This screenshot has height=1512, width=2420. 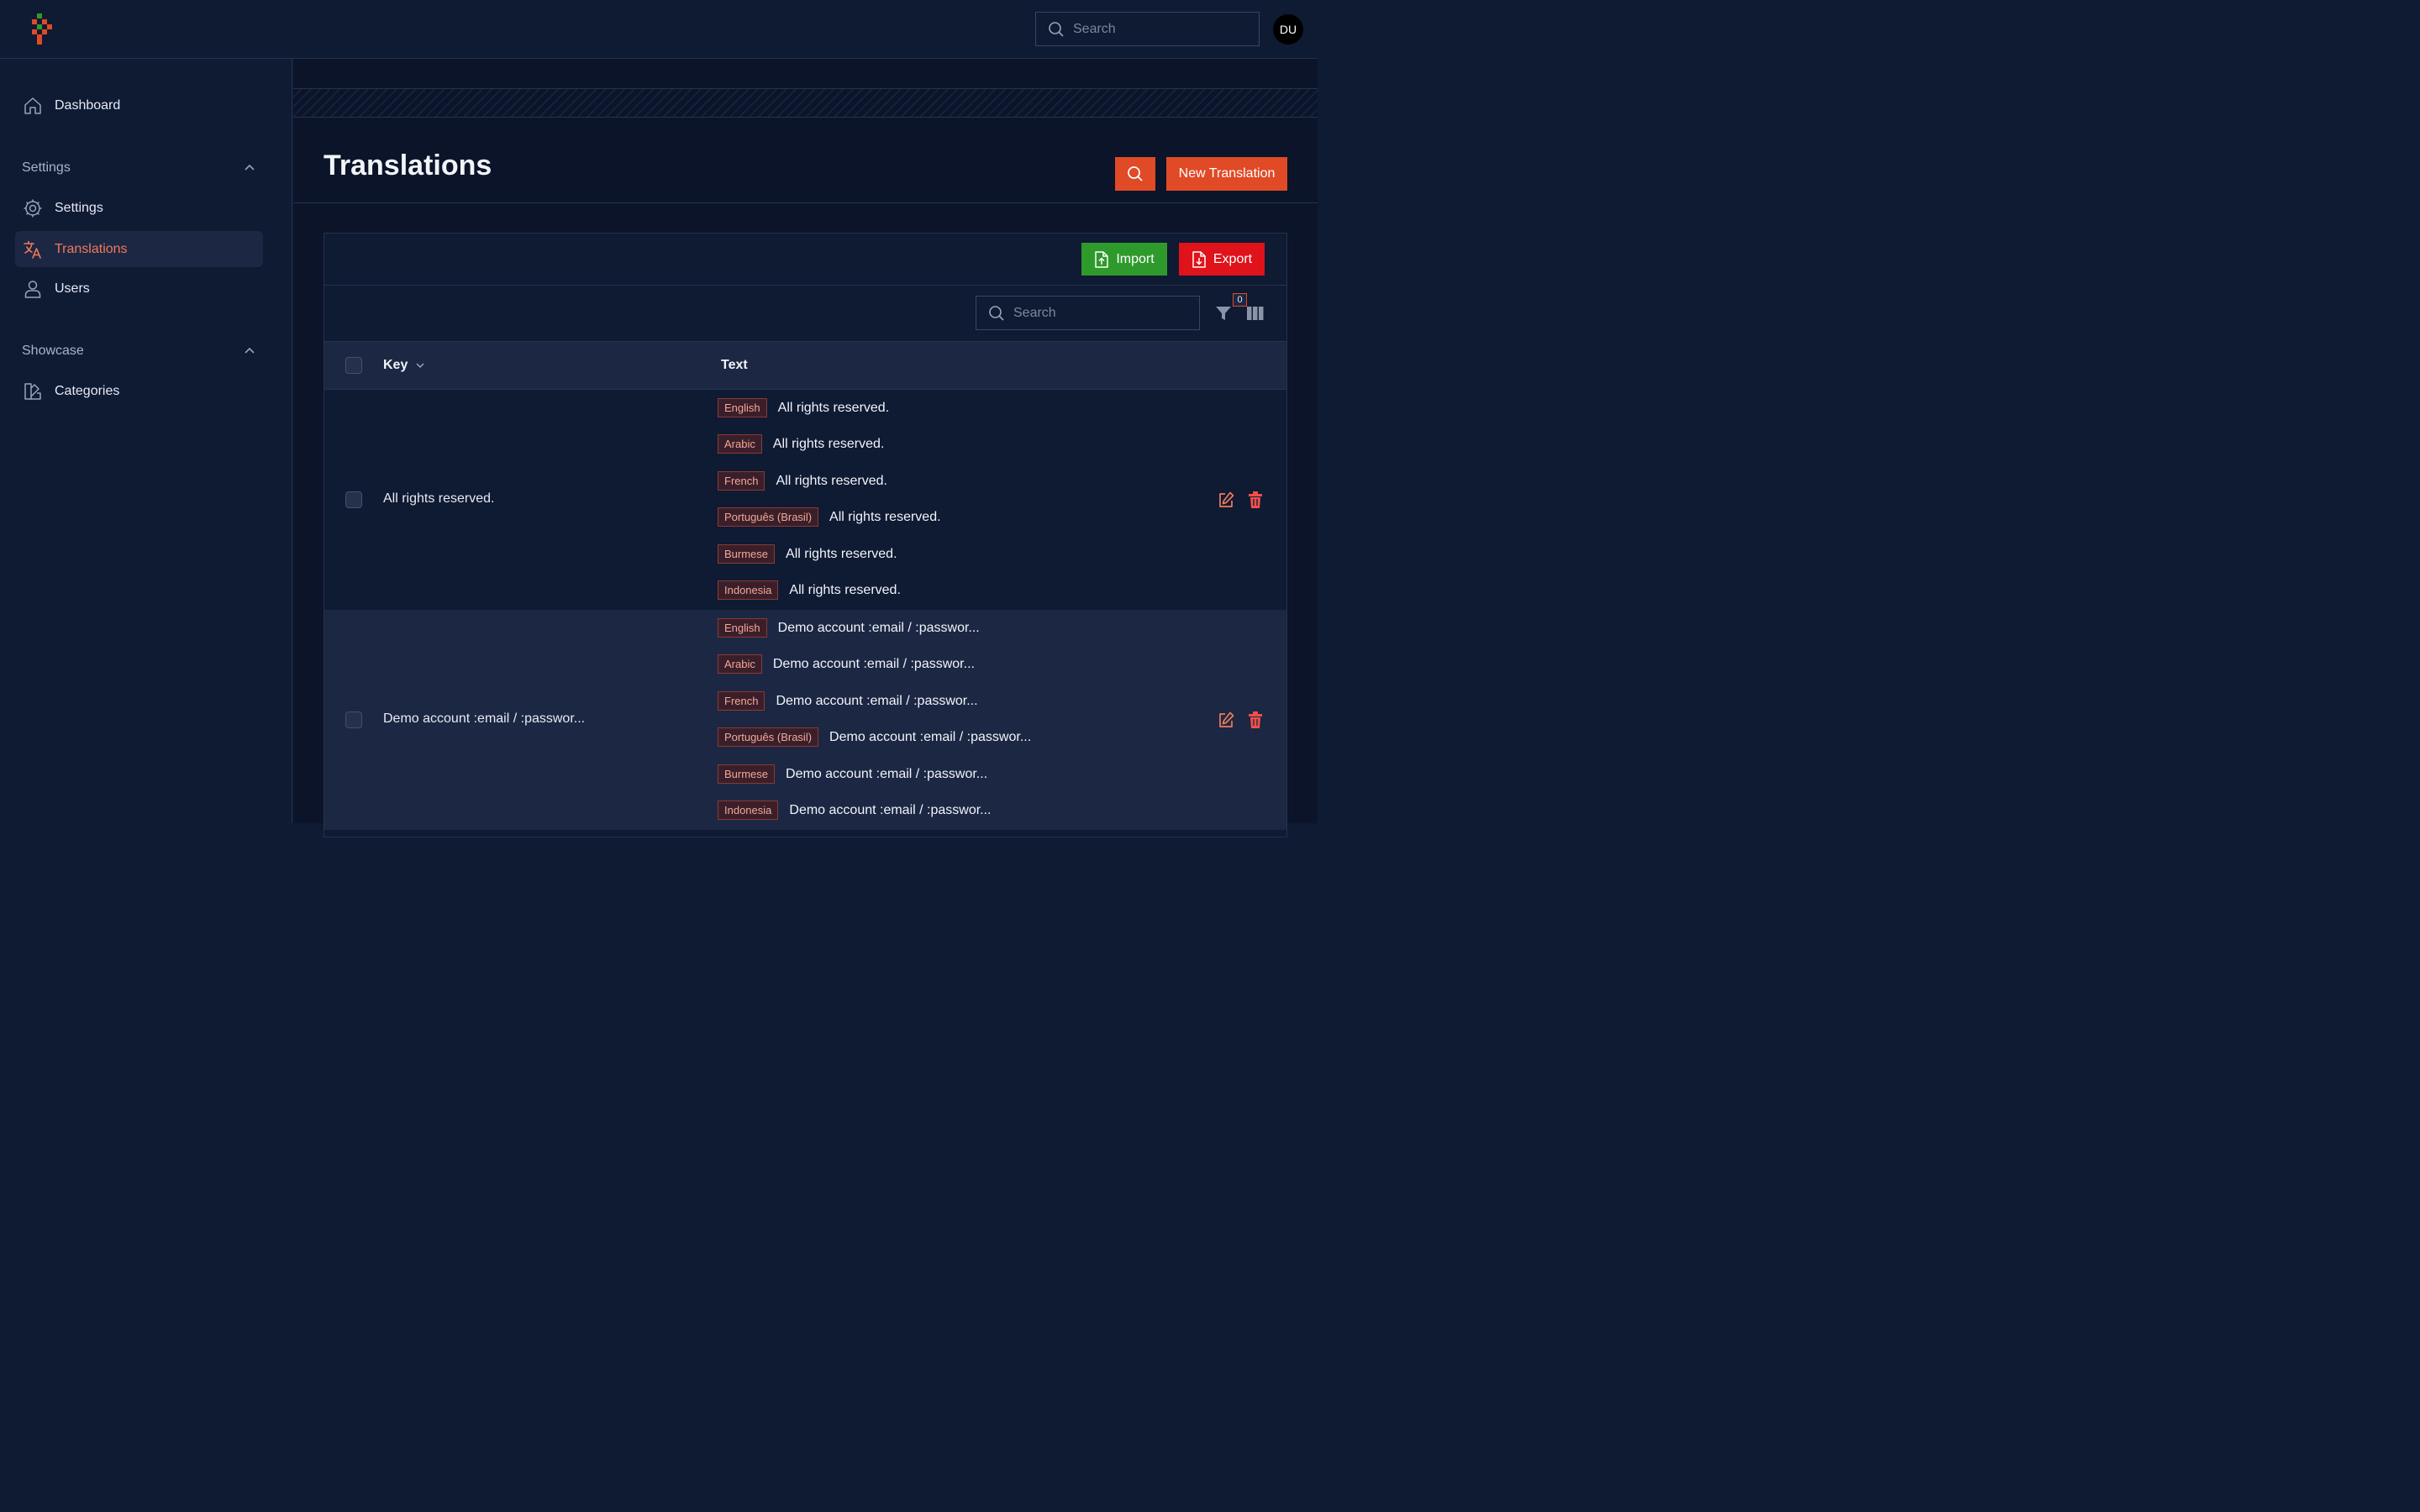 I want to click on page-title: Translations, so click(x=408, y=165).